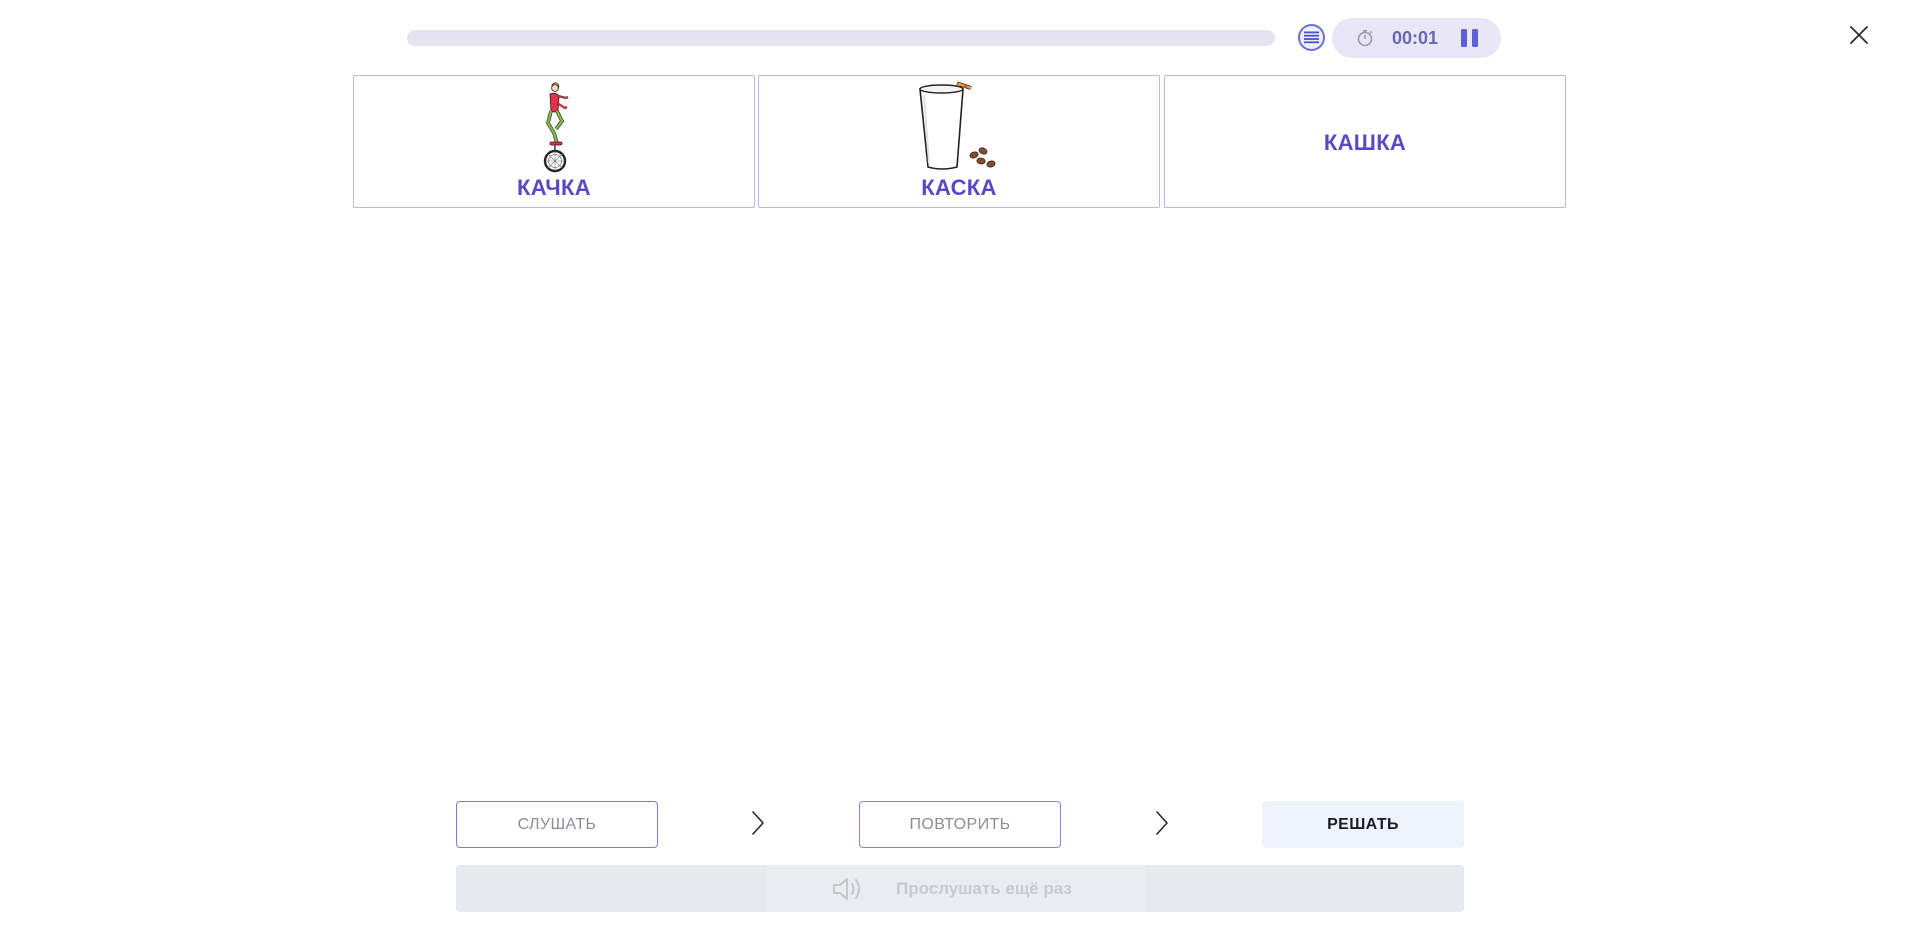 This screenshot has height=941, width=1920. What do you see at coordinates (557, 824) in the screenshot?
I see `listen-button: СЛУШАТЬ` at bounding box center [557, 824].